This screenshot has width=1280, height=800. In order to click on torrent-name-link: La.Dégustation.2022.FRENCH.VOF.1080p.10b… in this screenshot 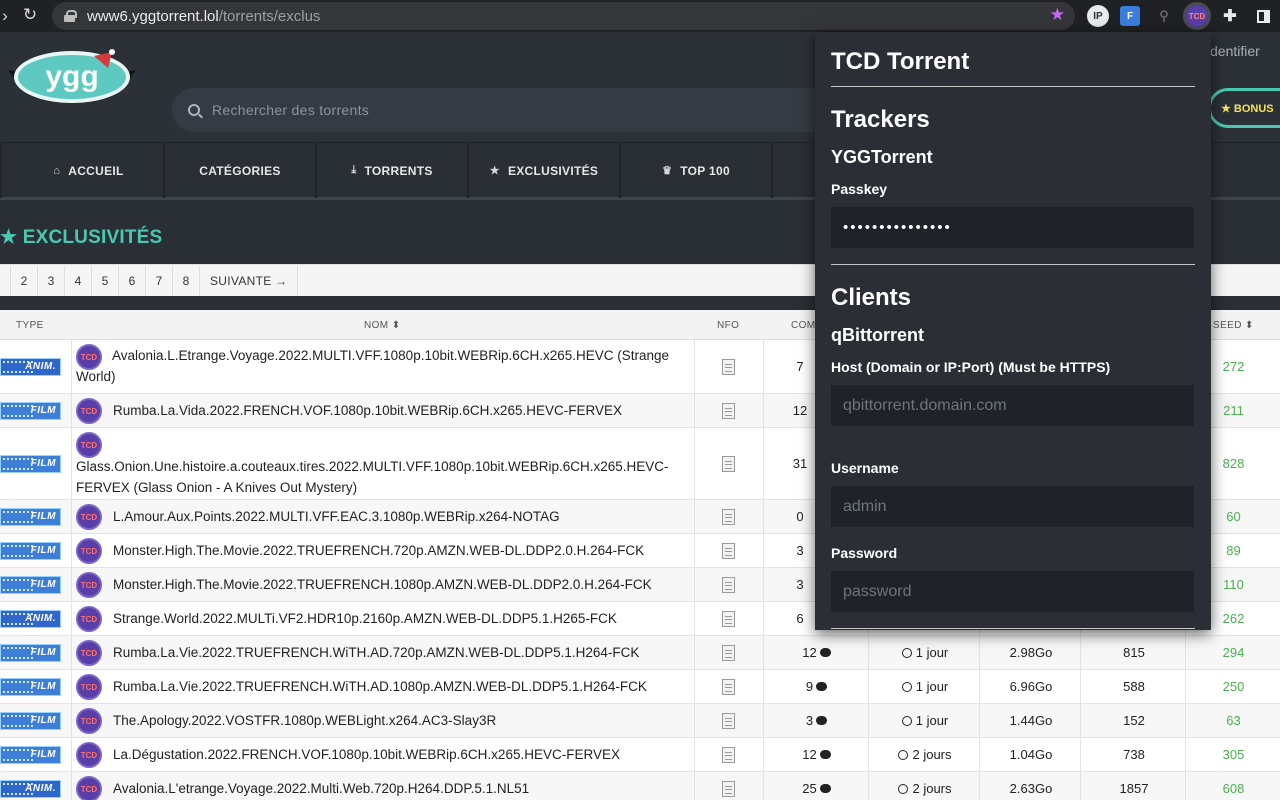, I will do `click(403, 754)`.